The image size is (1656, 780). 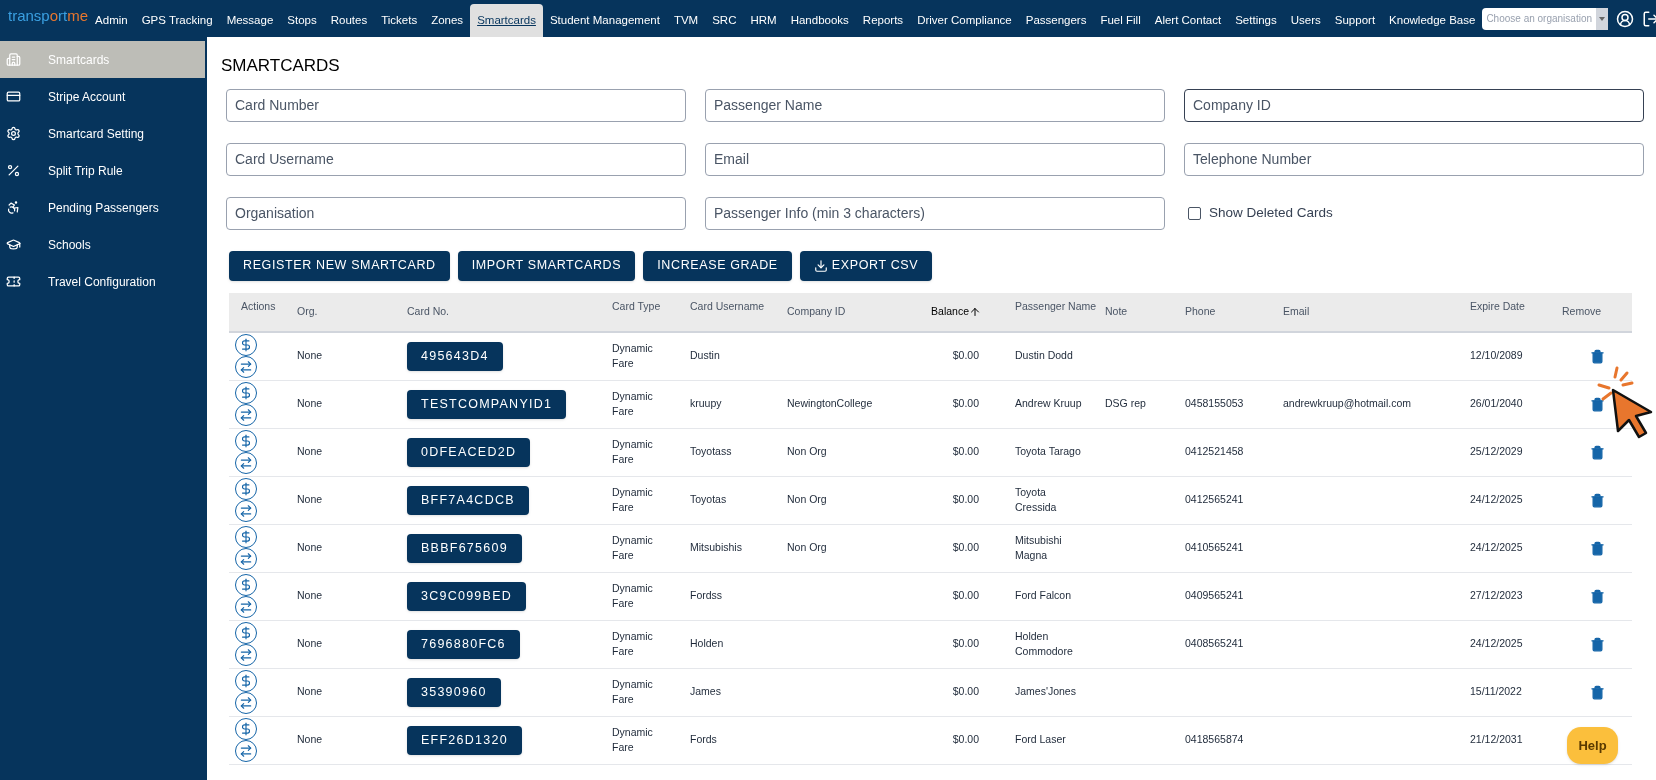 What do you see at coordinates (468, 500) in the screenshot?
I see `card-number-button: BFF7A4CDCB` at bounding box center [468, 500].